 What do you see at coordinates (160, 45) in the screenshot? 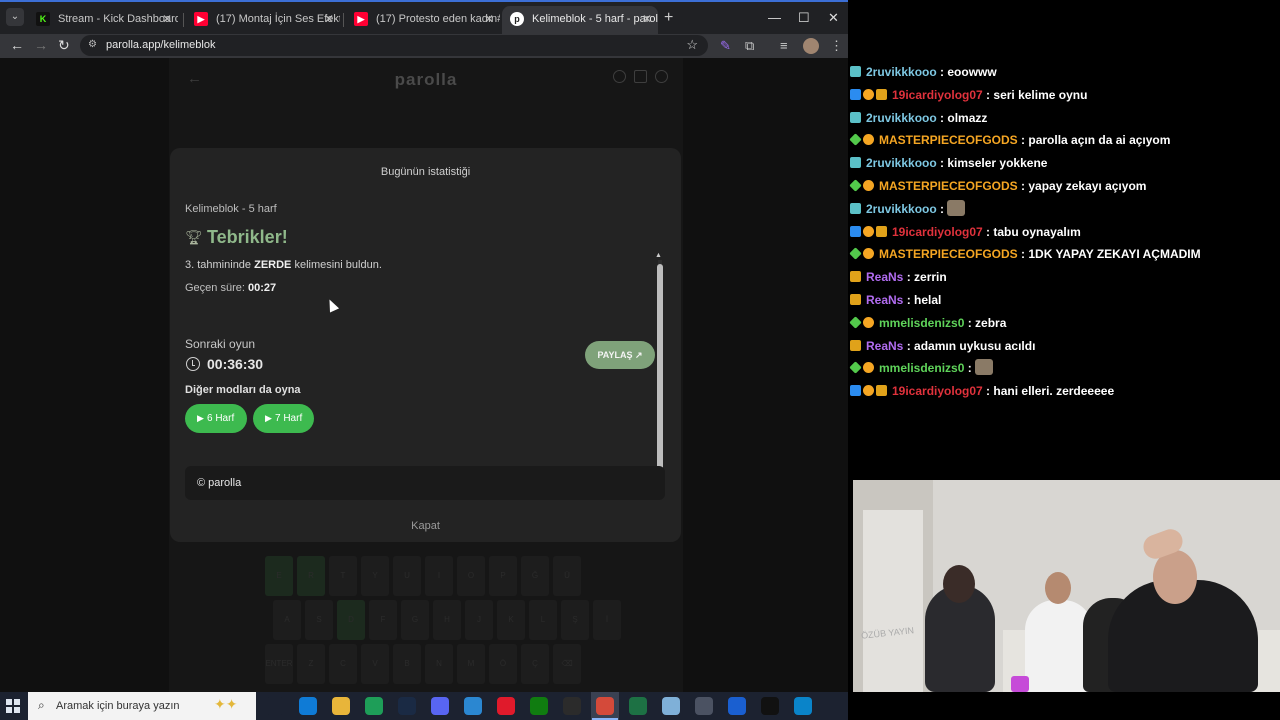
I see `url-text: parolla.app/kelimeblok` at bounding box center [160, 45].